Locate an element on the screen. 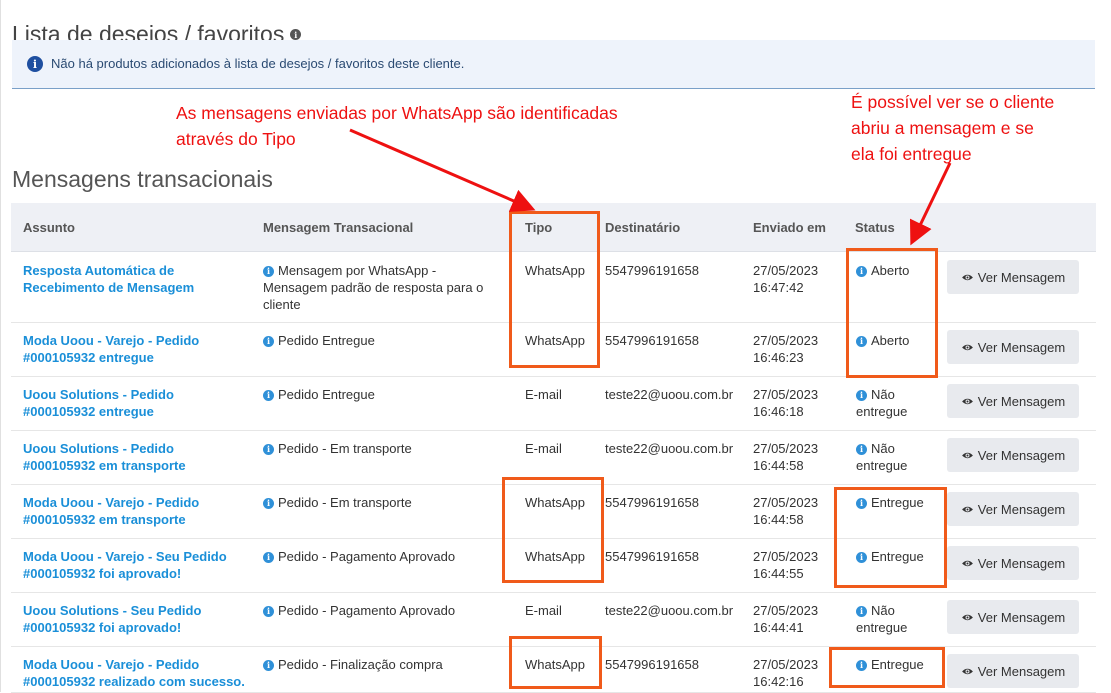 This screenshot has width=1111, height=693. arrow-to-tipo is located at coordinates (442, 170).